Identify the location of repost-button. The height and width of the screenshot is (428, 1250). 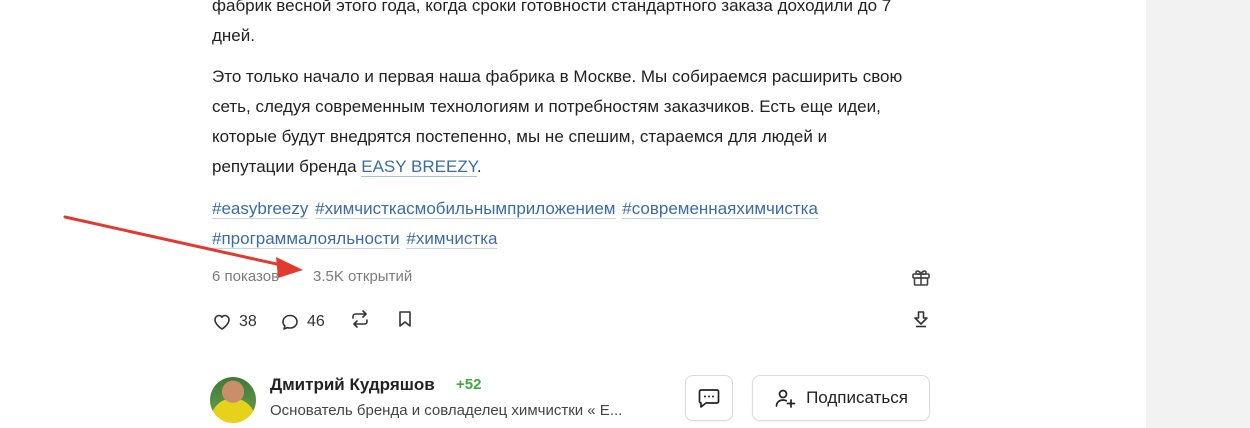
(360, 319).